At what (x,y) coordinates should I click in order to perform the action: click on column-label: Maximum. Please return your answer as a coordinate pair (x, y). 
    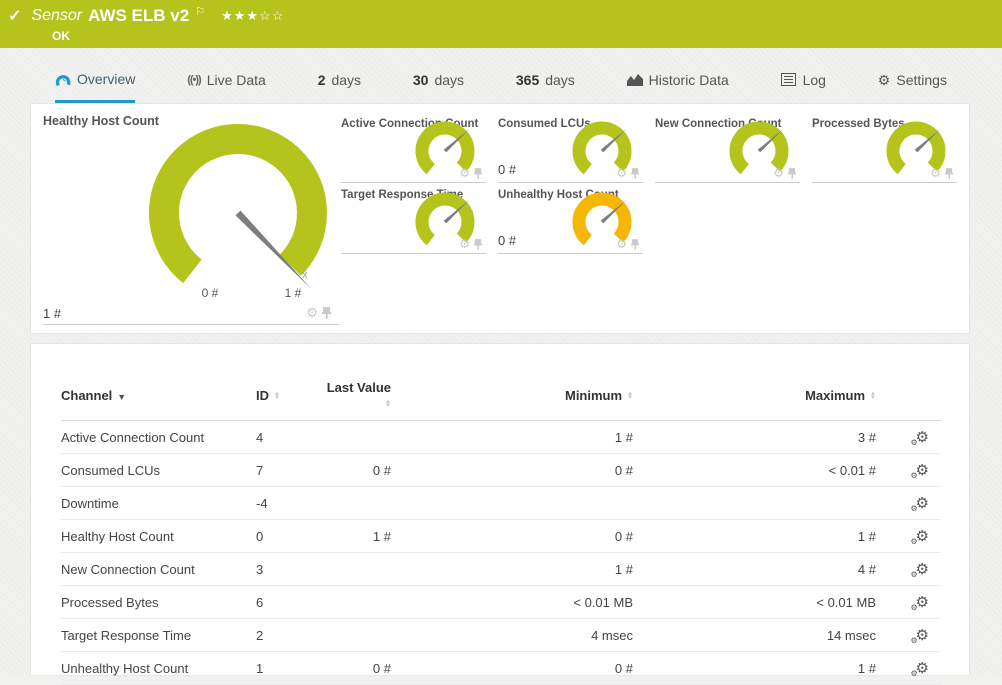
    Looking at the image, I should click on (835, 395).